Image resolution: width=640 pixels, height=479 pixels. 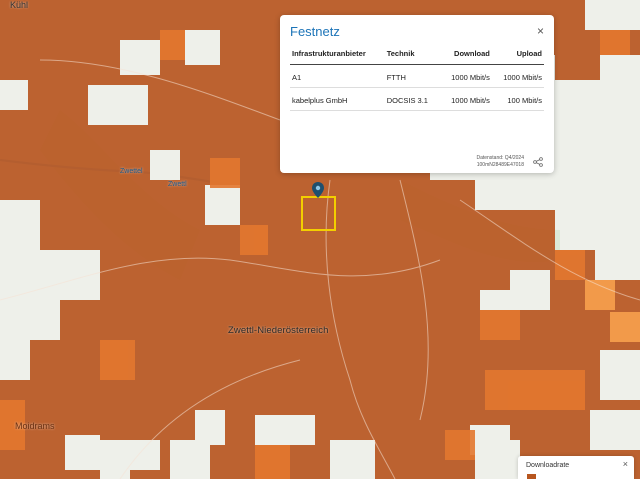 I want to click on river-label-zwettel: Zwettel, so click(x=131, y=171).